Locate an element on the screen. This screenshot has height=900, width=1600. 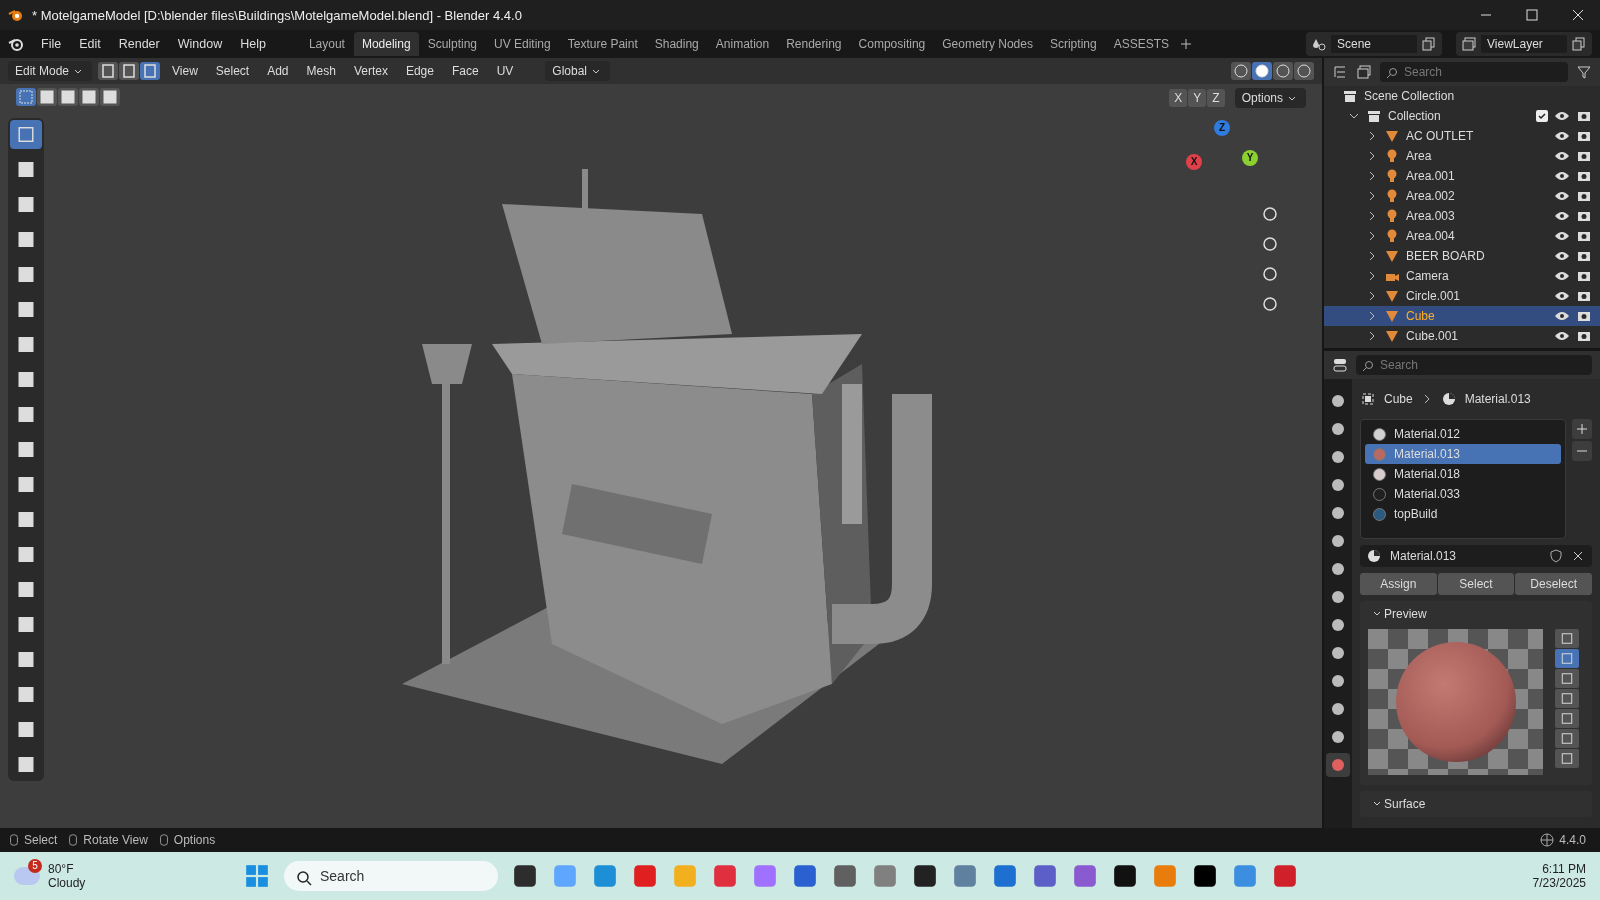
menu-item: Face is located at coordinates (465, 71).